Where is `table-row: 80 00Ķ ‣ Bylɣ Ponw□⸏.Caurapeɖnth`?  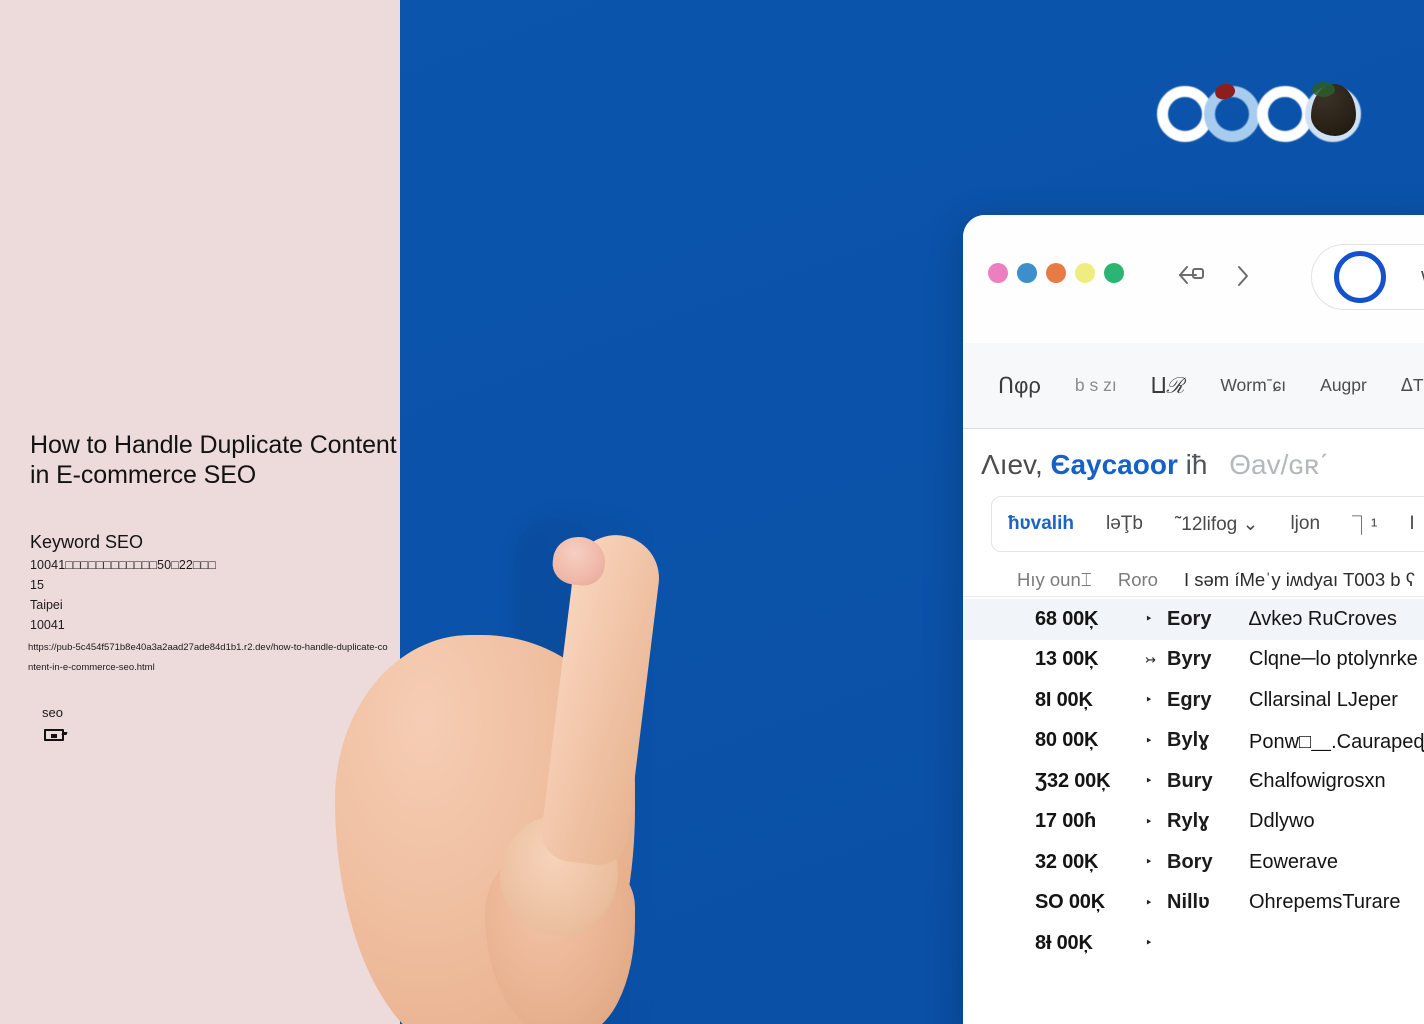
table-row: 80 00Ķ ‣ Bylɣ Ponw□⸏.Caurapeɖnth is located at coordinates (1193, 741).